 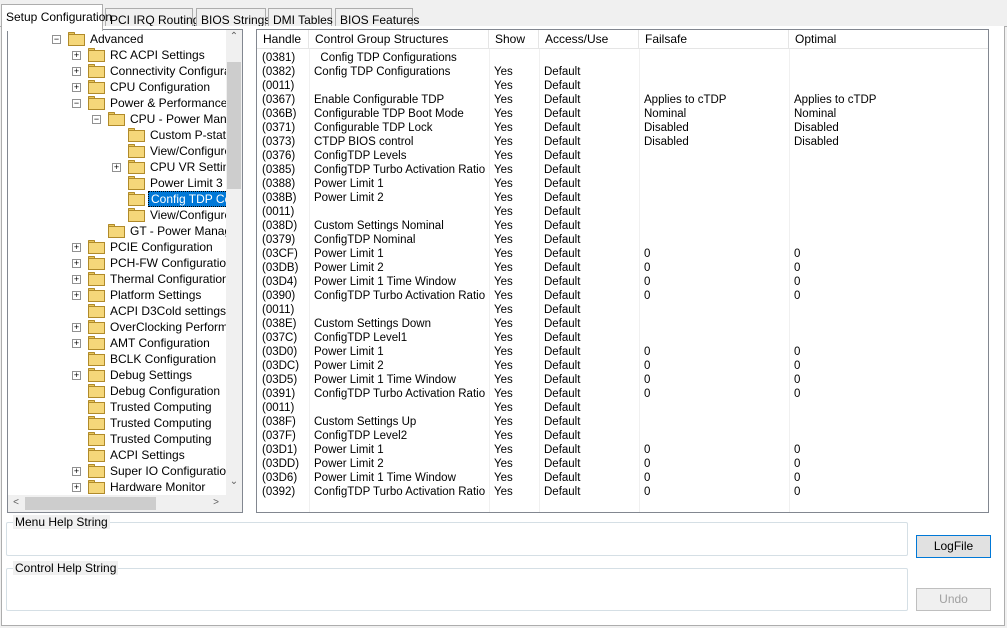 What do you see at coordinates (622, 324) in the screenshot?
I see `table-row: (038E) Custom Settings Down Yes Default` at bounding box center [622, 324].